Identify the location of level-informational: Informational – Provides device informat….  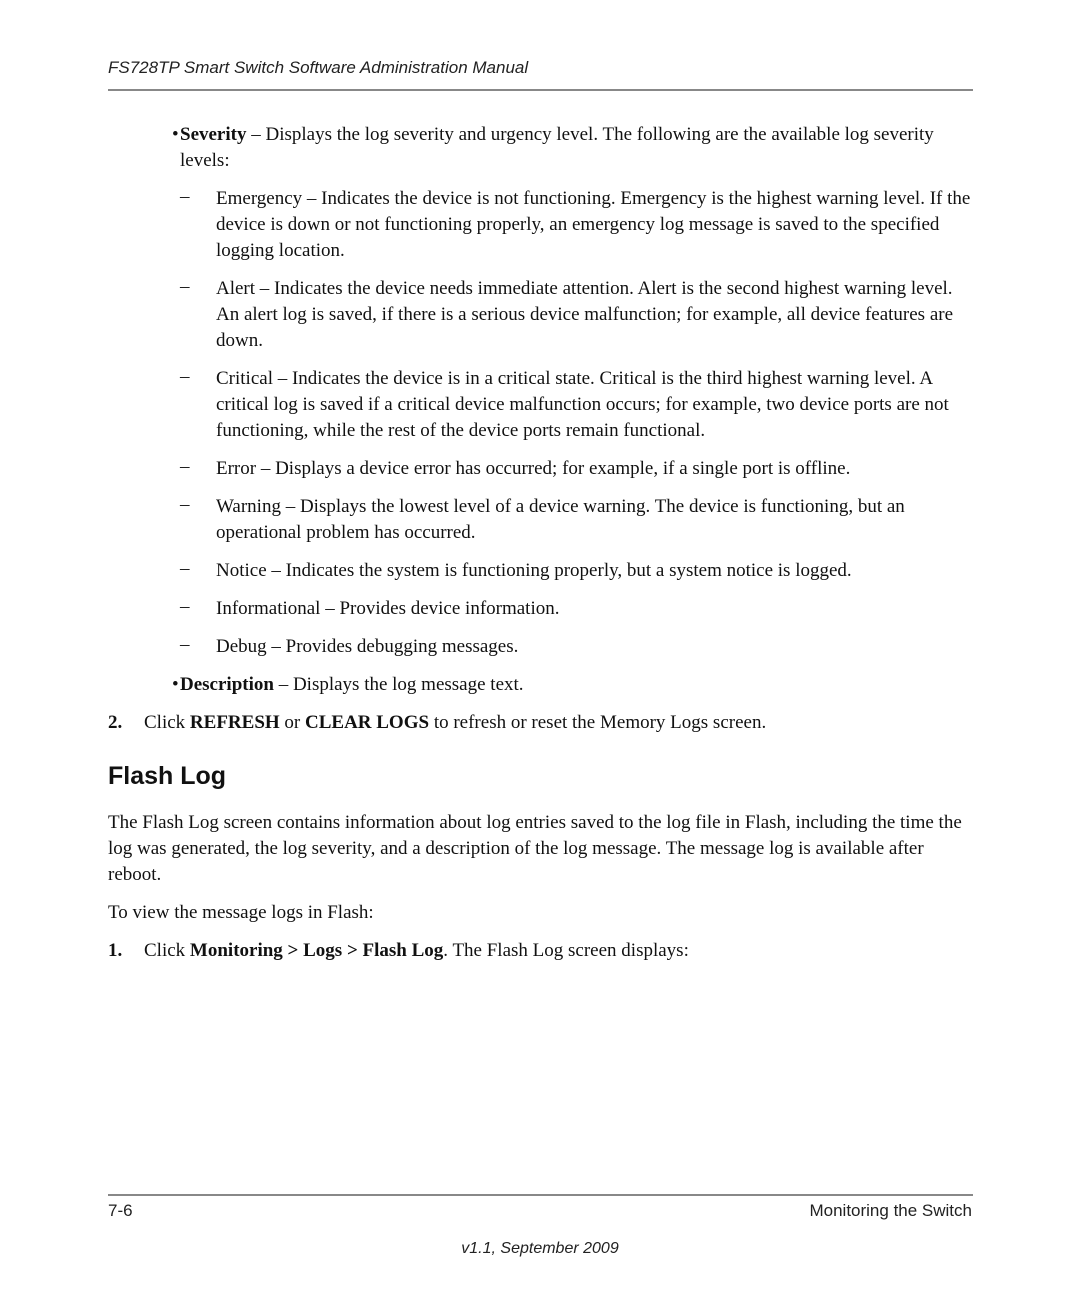
(388, 608).